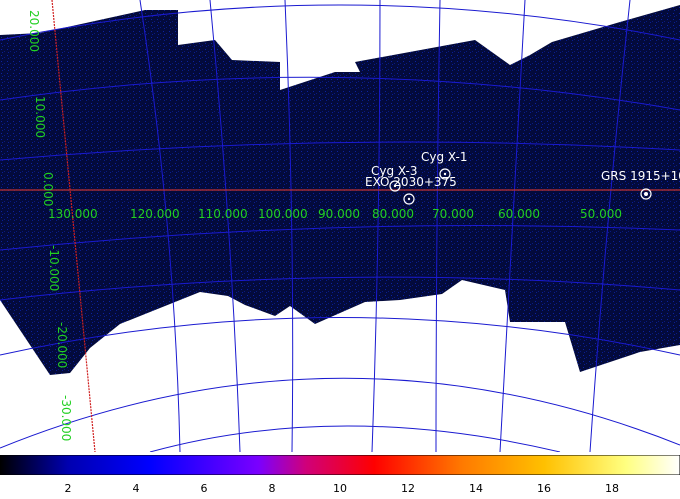 The width and height of the screenshot is (680, 499). What do you see at coordinates (34, 31) in the screenshot?
I see `lat-label: 20.000` at bounding box center [34, 31].